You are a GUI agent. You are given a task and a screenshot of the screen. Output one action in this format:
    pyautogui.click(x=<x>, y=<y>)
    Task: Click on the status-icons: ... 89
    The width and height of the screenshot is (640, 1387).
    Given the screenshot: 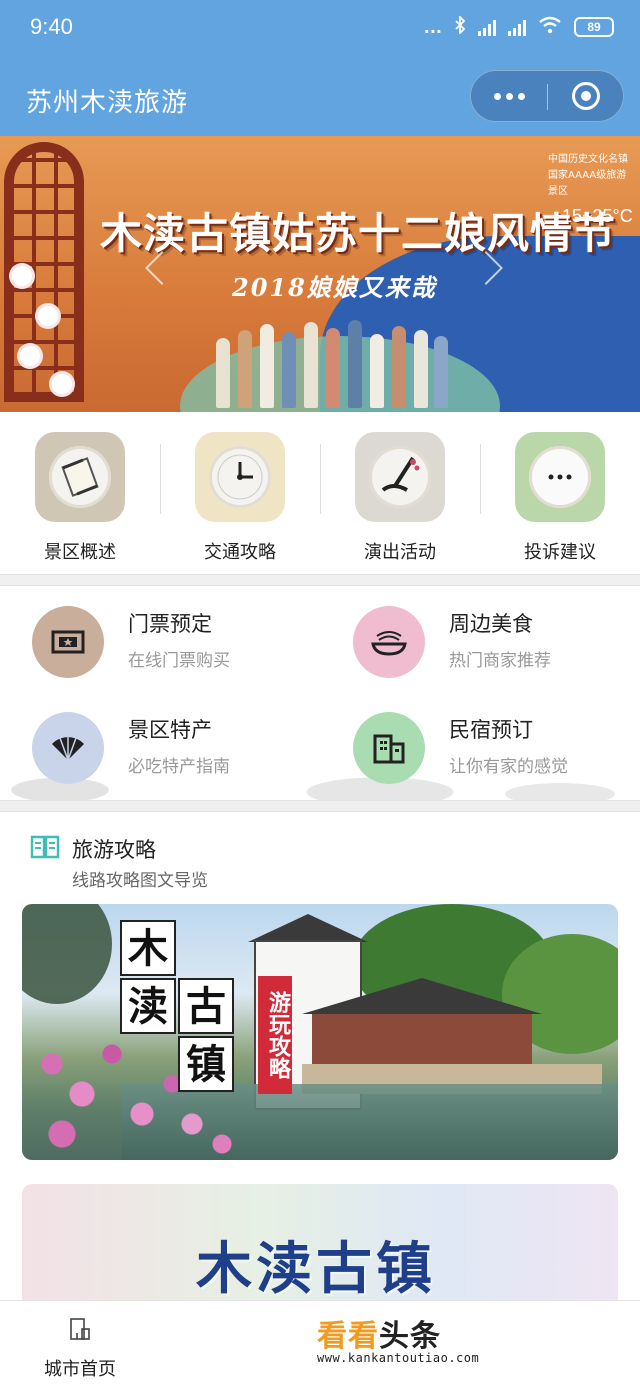 What is the action you would take?
    pyautogui.click(x=518, y=26)
    